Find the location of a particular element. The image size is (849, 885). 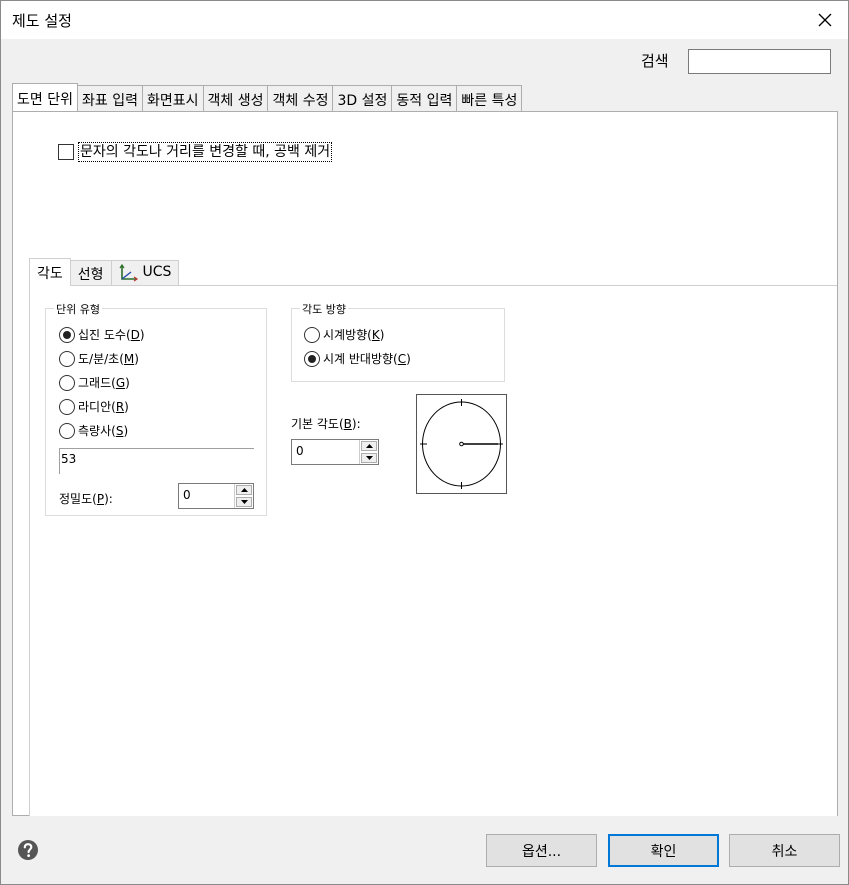

precision-up-button is located at coordinates (244, 490).